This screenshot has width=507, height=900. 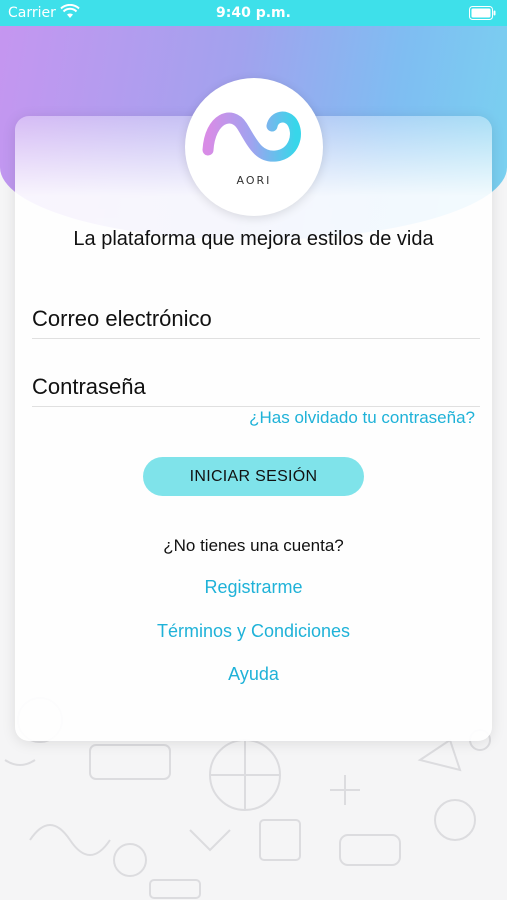 I want to click on tagline: La plataforma que mejora estilos de vida, so click(x=253, y=239).